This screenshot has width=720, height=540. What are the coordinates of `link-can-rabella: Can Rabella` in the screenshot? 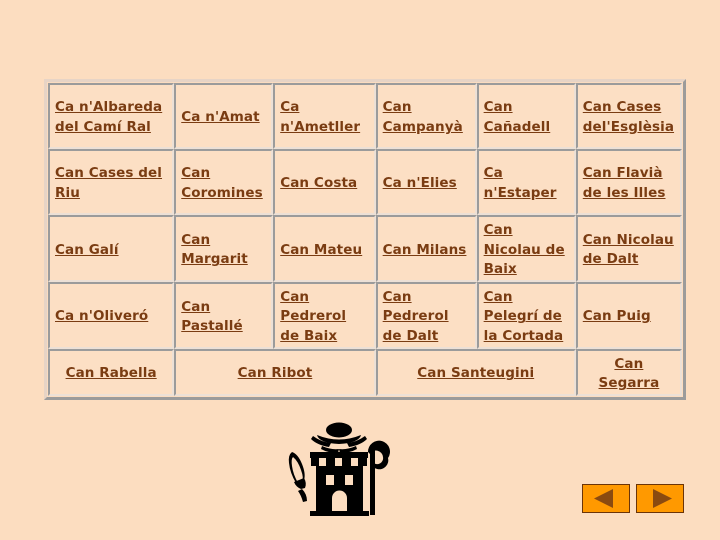 It's located at (111, 373).